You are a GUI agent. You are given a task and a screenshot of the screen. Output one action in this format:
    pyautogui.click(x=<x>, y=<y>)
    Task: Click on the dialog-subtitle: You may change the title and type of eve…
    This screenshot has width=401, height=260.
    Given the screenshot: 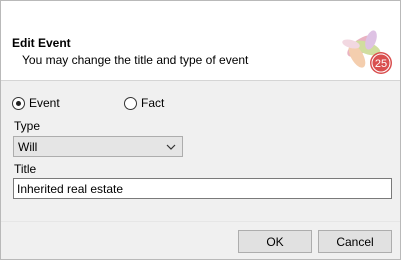 What is the action you would take?
    pyautogui.click(x=135, y=60)
    